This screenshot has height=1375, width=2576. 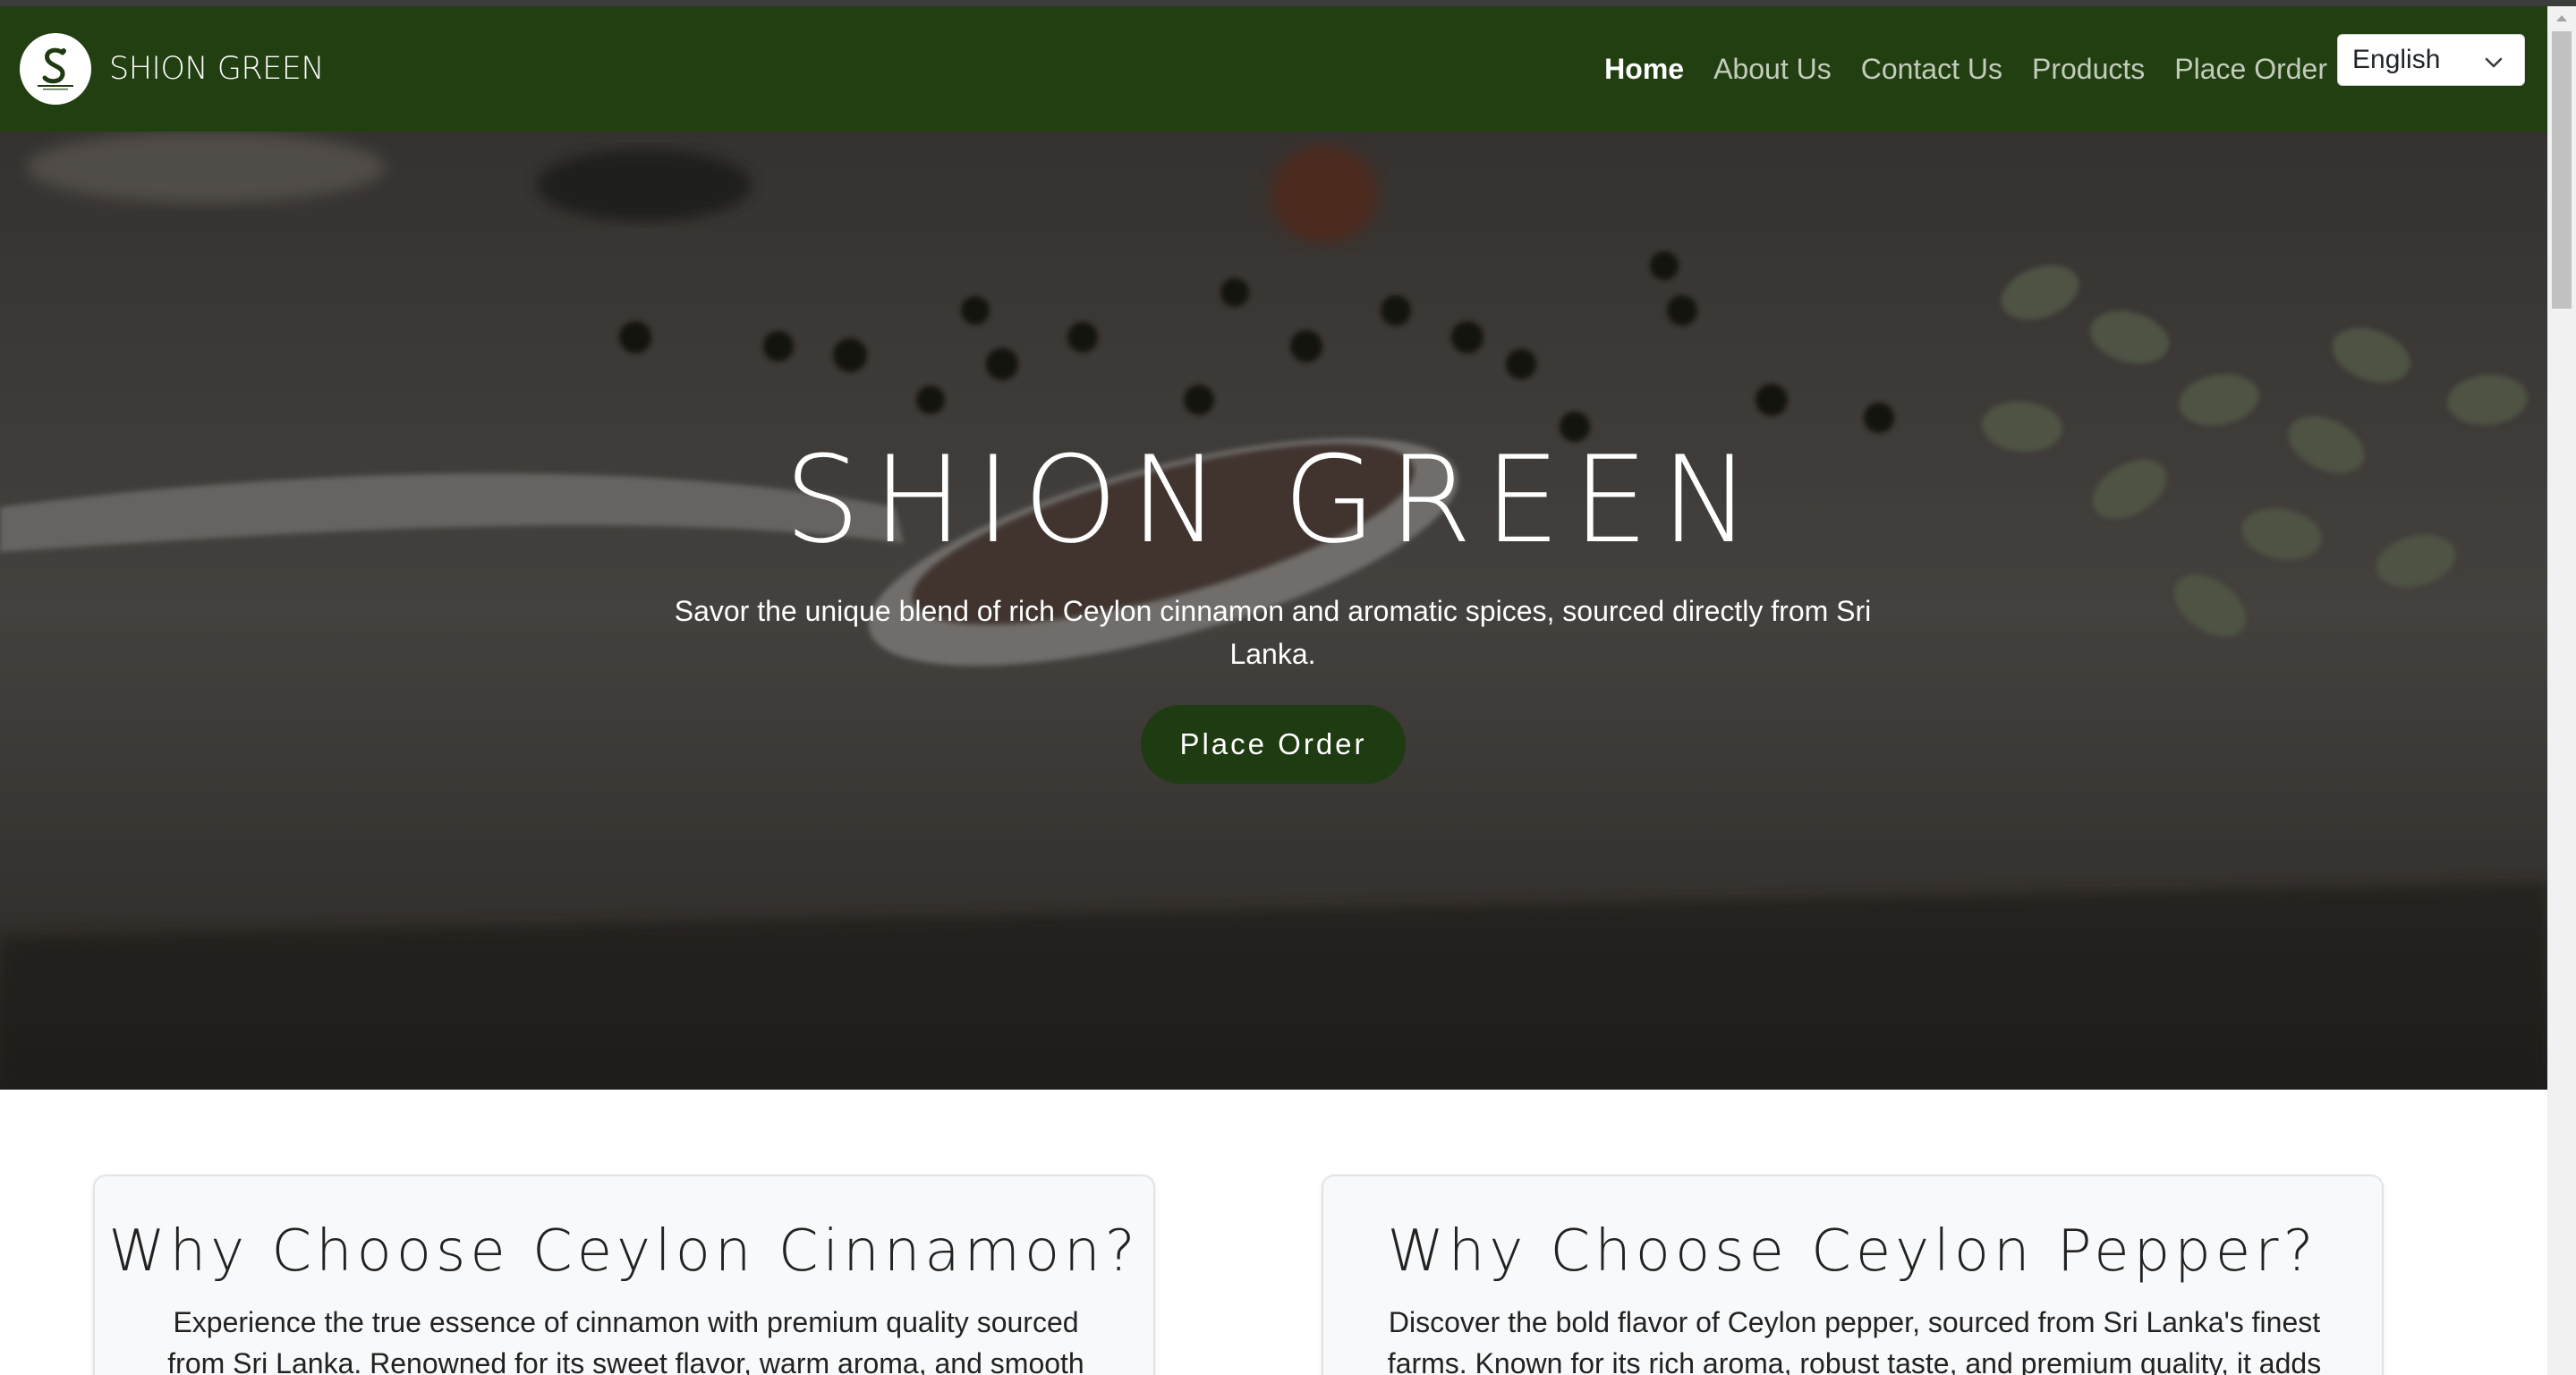 I want to click on language-select: English, so click(x=2431, y=60).